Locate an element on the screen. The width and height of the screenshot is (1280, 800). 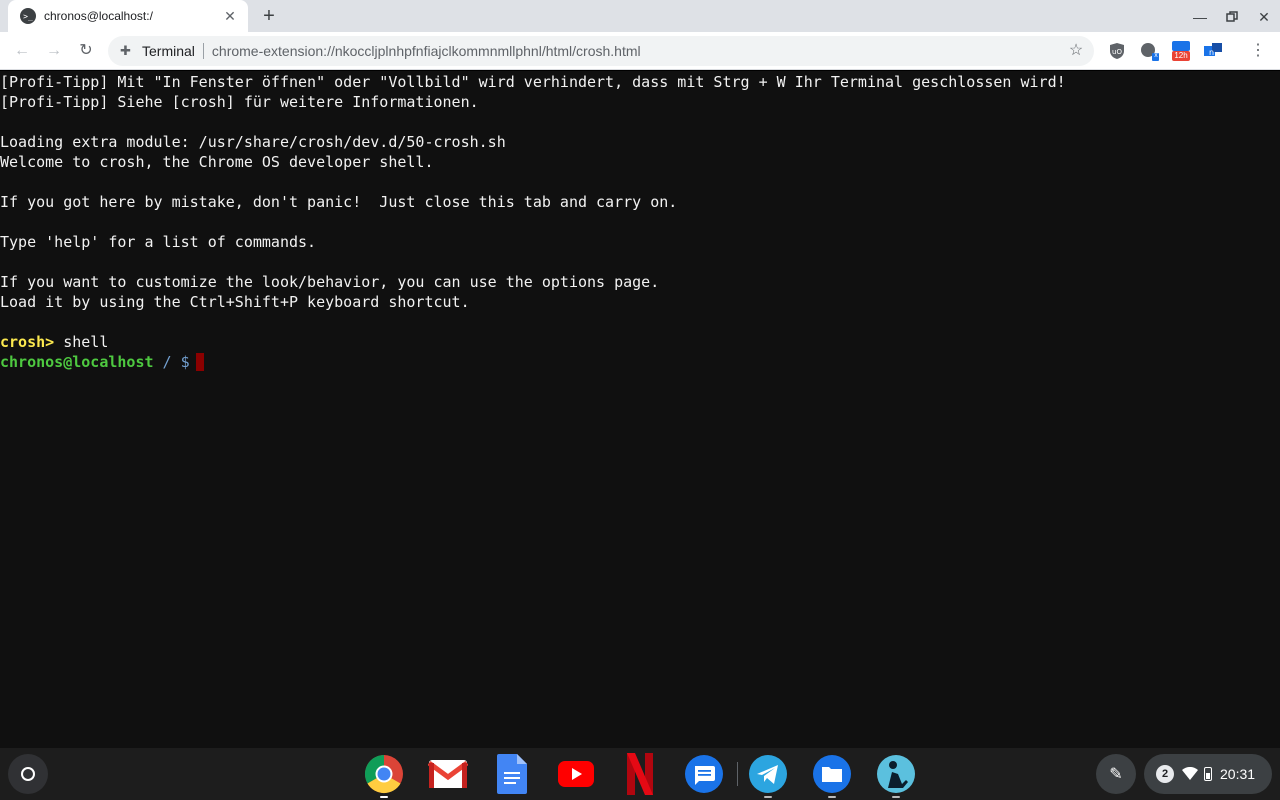
youtube-icon is located at coordinates (576, 774).